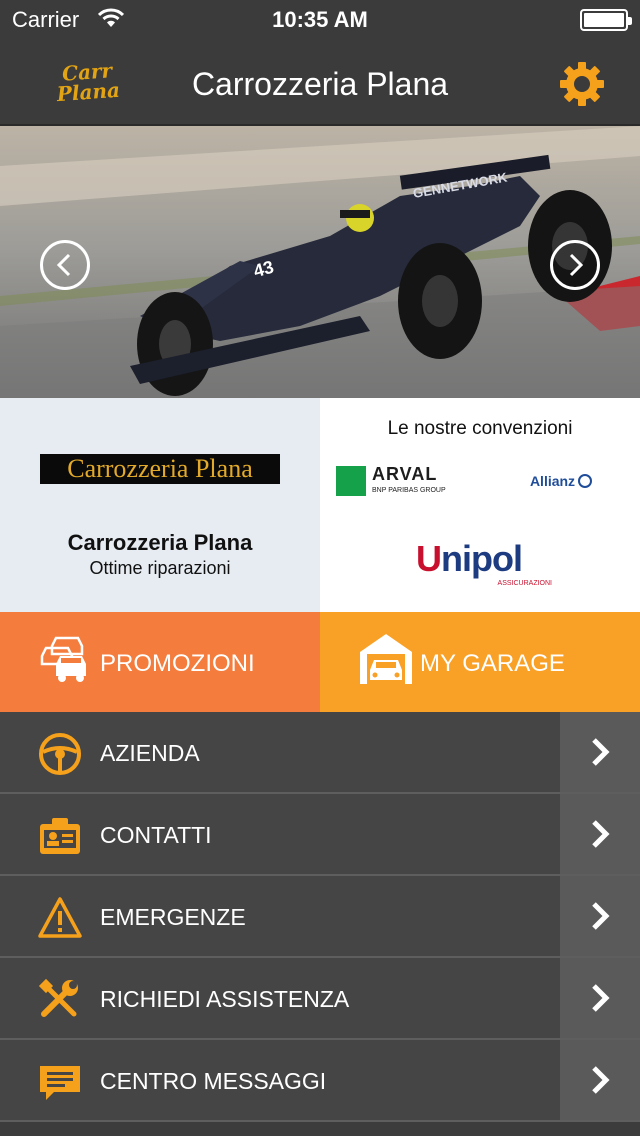 Image resolution: width=640 pixels, height=1136 pixels. I want to click on allianz-seal-icon, so click(585, 481).